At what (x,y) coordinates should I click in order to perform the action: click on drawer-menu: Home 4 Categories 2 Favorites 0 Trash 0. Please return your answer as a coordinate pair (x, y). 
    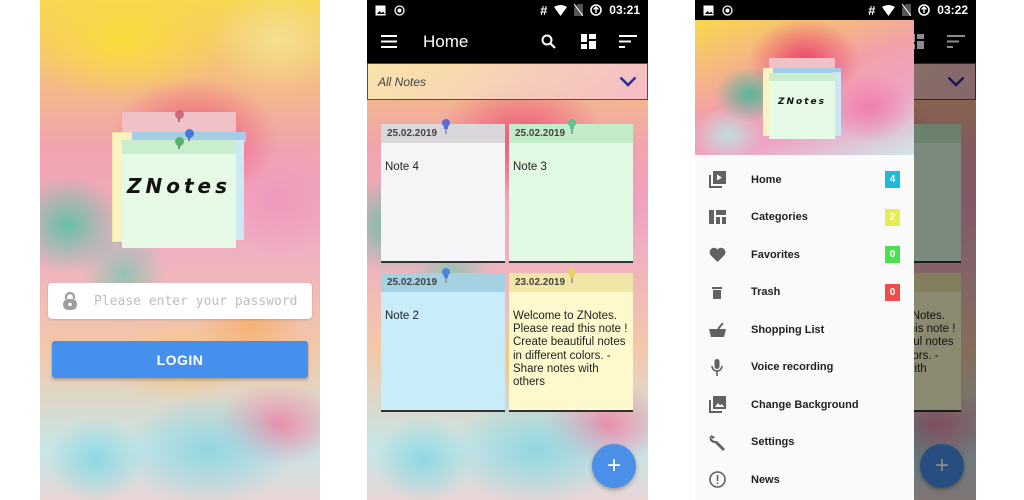
    Looking at the image, I should click on (804, 327).